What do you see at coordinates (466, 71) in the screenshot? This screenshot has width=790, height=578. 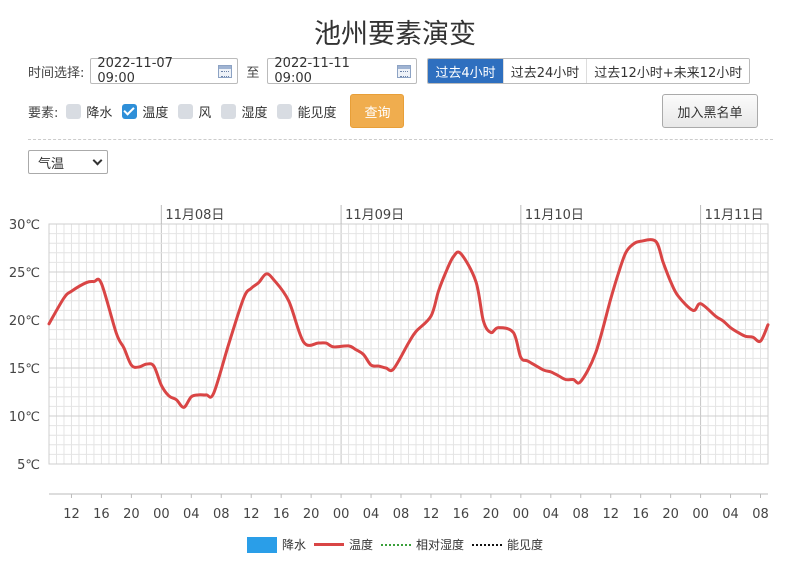 I see `range-past-4h-button: 过去4小时` at bounding box center [466, 71].